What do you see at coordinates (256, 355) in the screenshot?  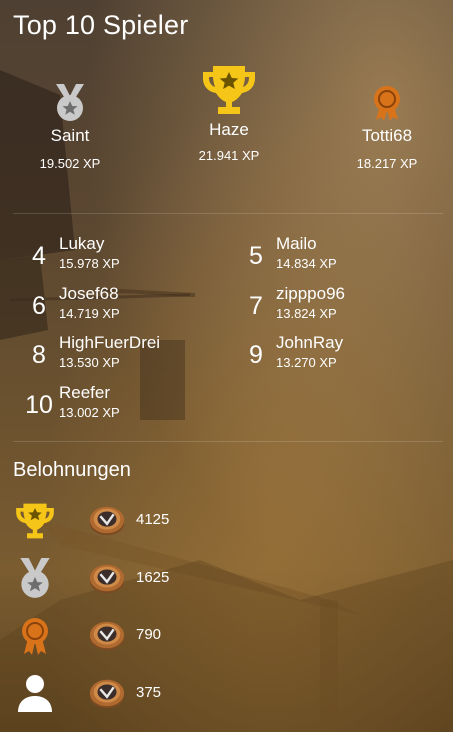 I see `rank-number: 9` at bounding box center [256, 355].